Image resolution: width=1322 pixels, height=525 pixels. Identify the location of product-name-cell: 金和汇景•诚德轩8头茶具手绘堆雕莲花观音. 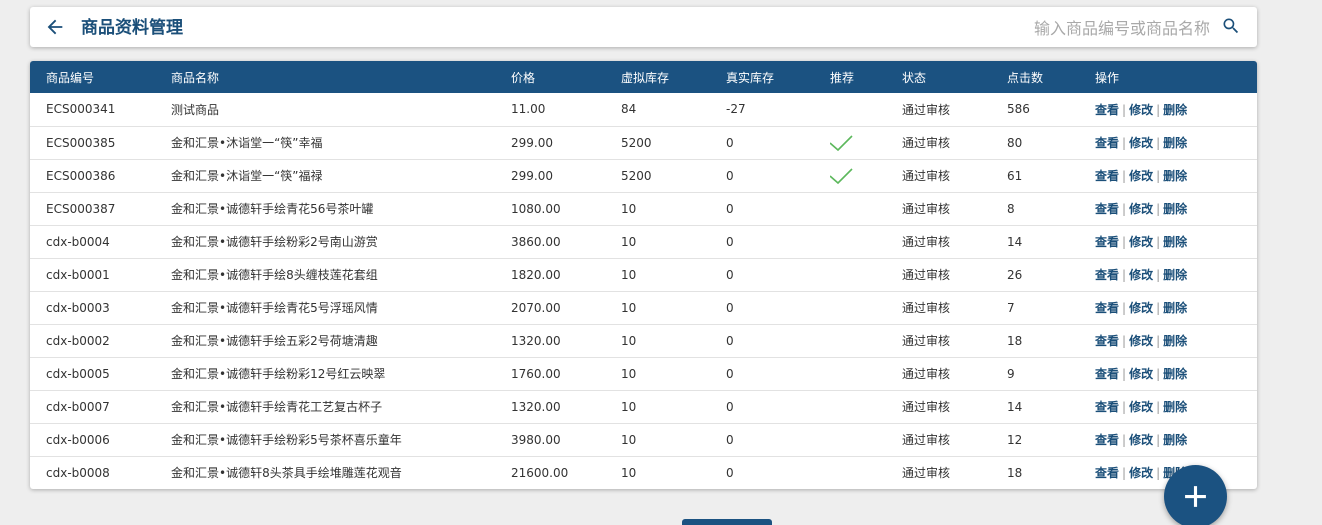
(286, 473).